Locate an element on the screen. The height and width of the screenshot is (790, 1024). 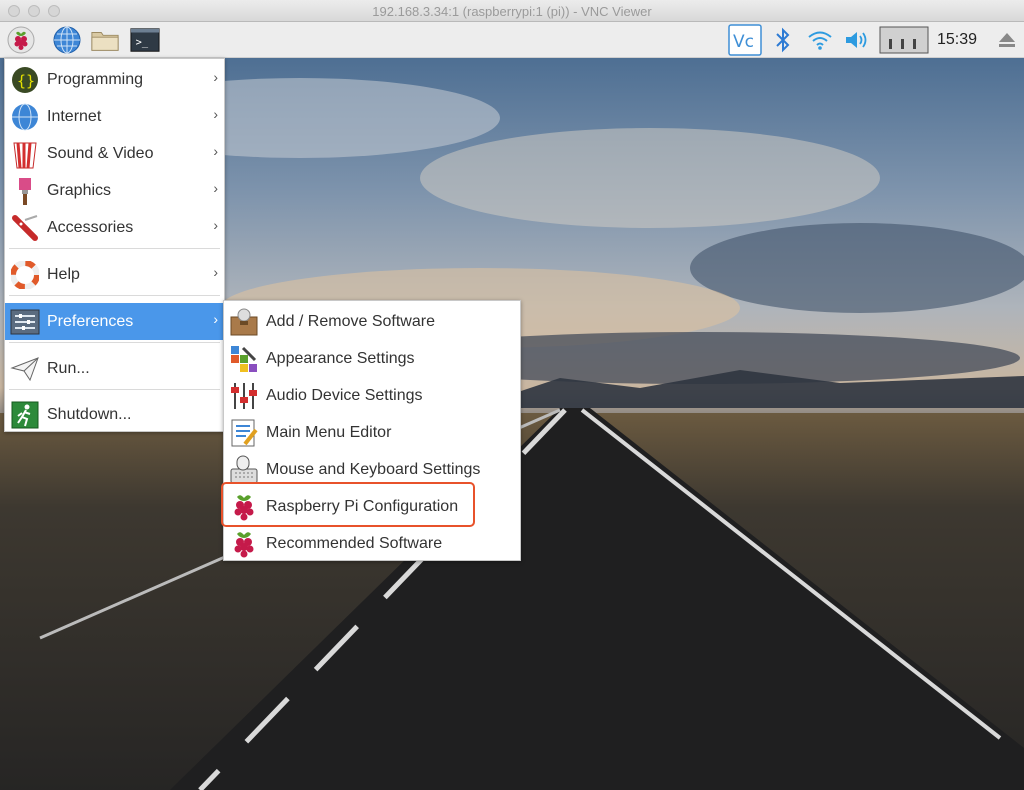
cpu-monitor is located at coordinates (904, 40).